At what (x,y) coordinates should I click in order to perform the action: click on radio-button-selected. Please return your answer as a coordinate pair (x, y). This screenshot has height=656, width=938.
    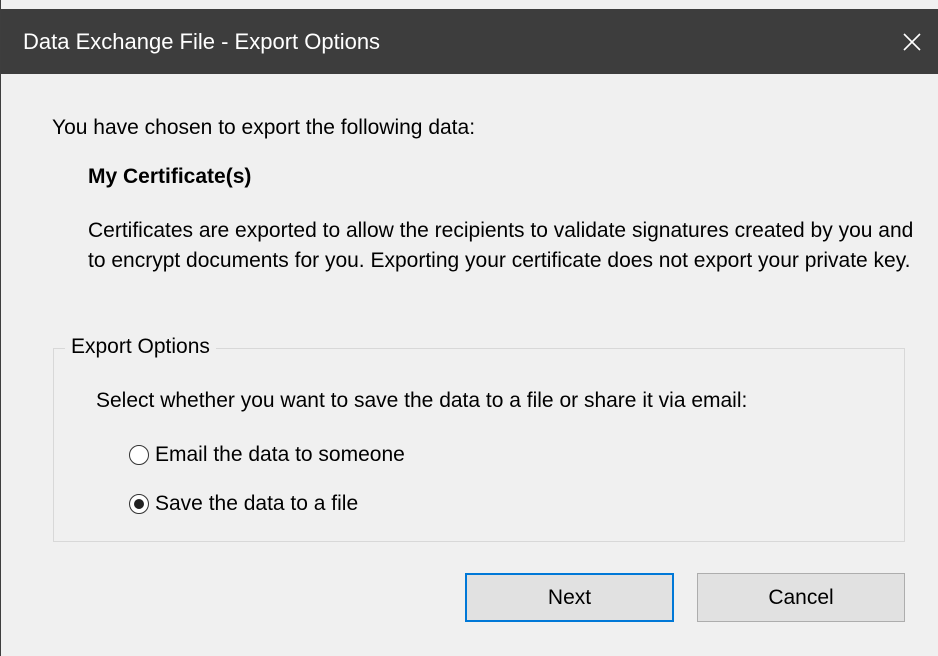
    Looking at the image, I should click on (139, 504).